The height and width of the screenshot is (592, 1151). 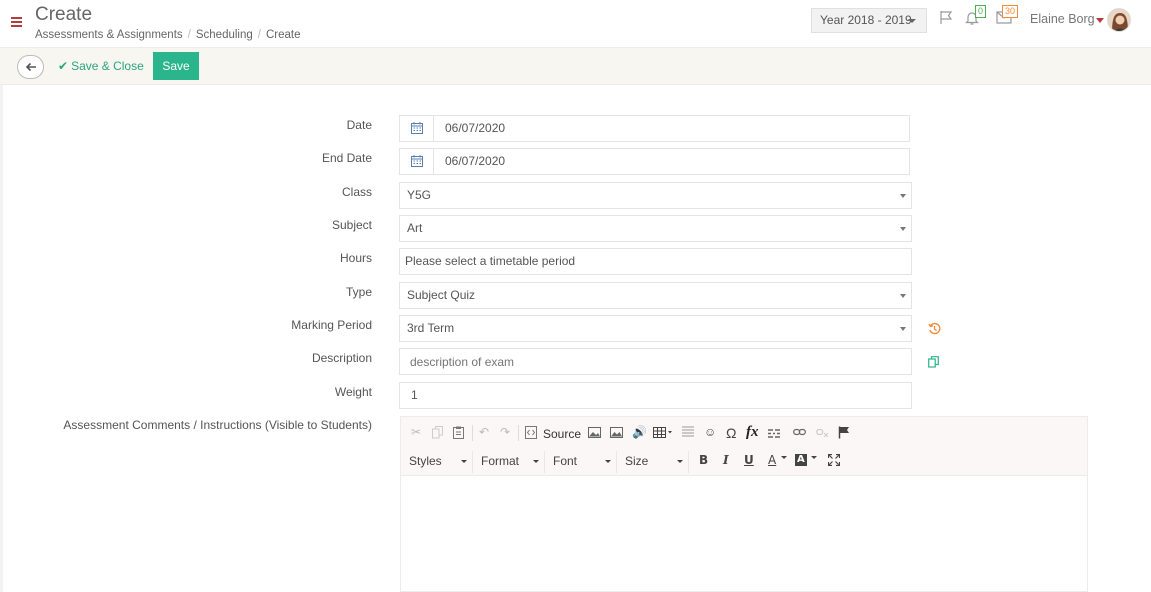 What do you see at coordinates (358, 292) in the screenshot?
I see `type-label: Type` at bounding box center [358, 292].